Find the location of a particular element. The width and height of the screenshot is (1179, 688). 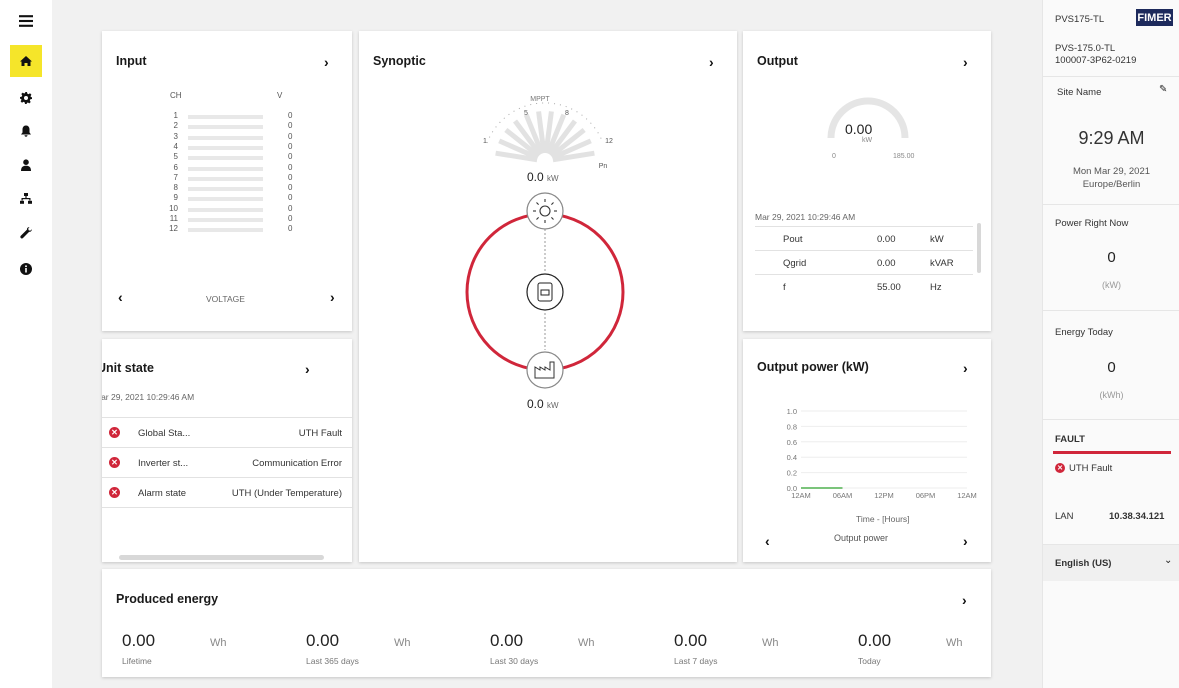

output-power-x-label: Time - [Hours] is located at coordinates (883, 519).